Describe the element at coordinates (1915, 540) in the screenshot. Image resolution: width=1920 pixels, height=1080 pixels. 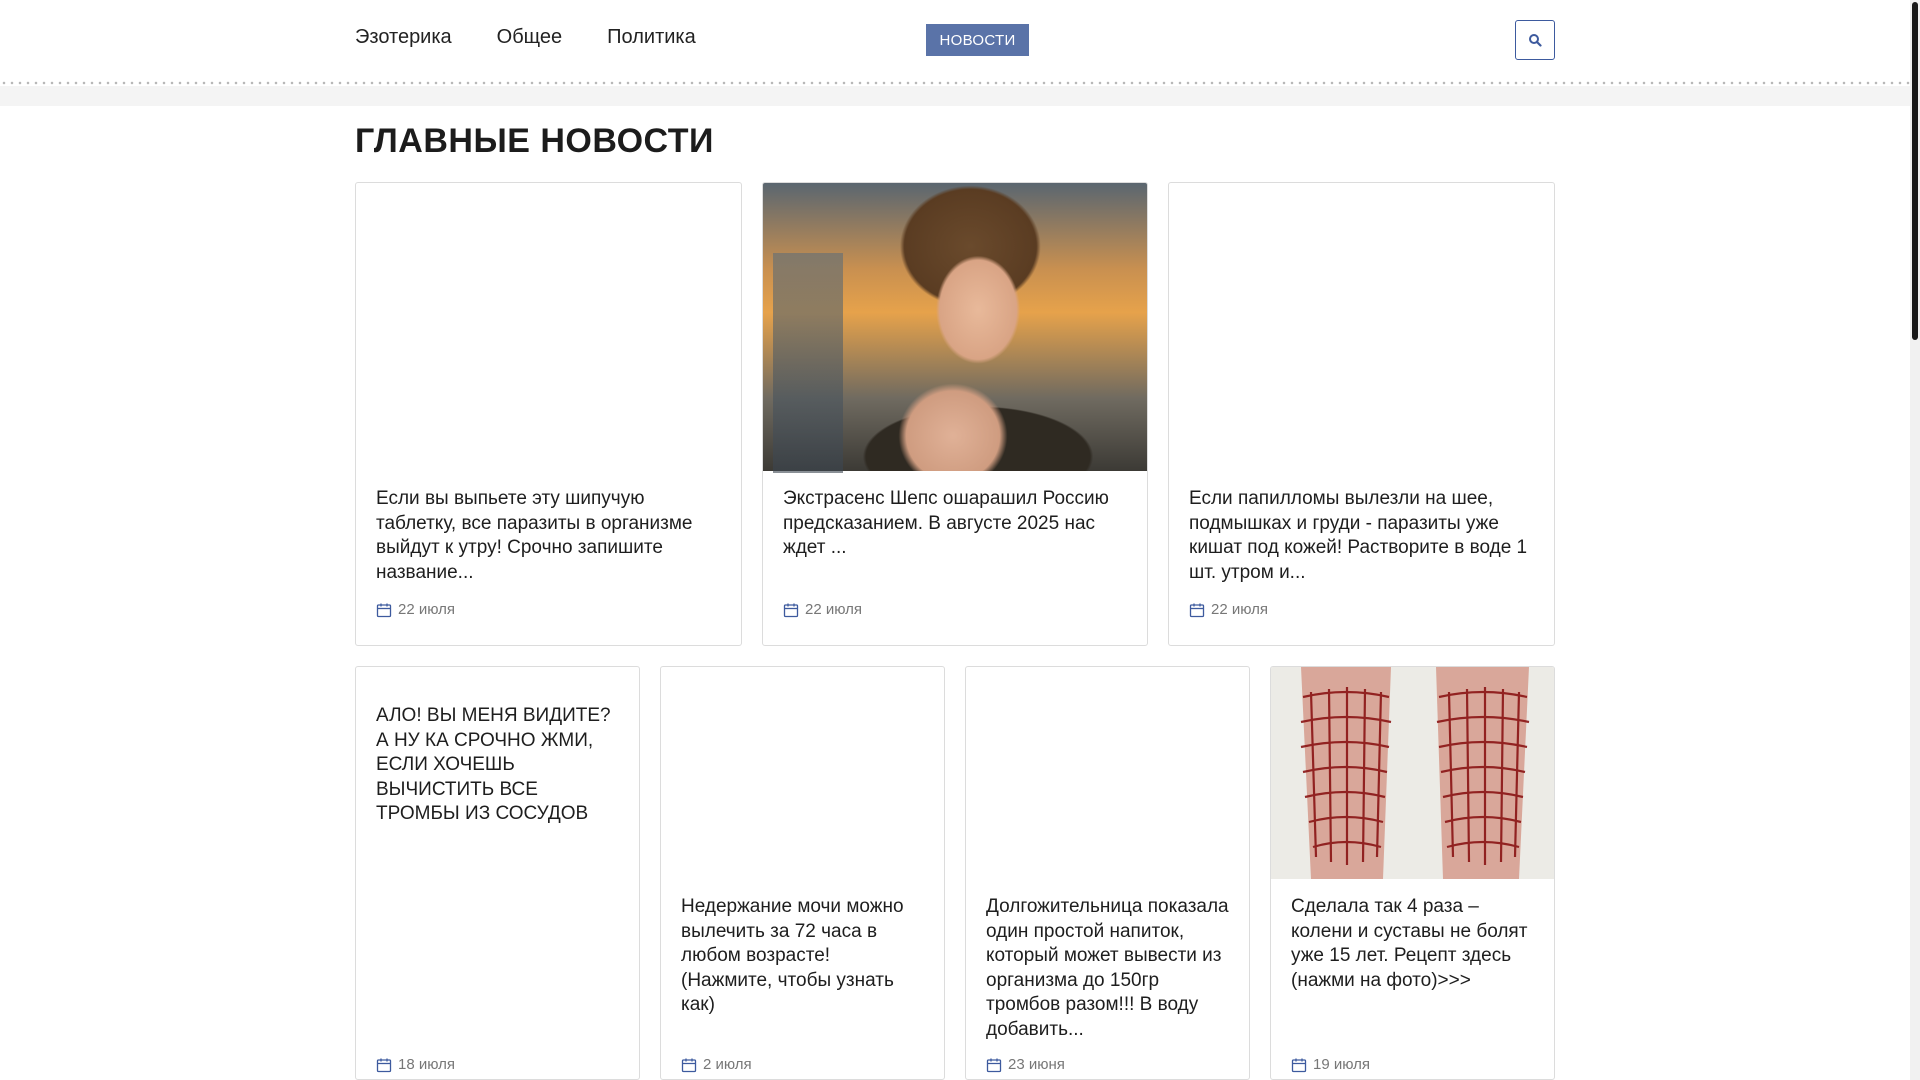
I see `scrollbar` at that location.